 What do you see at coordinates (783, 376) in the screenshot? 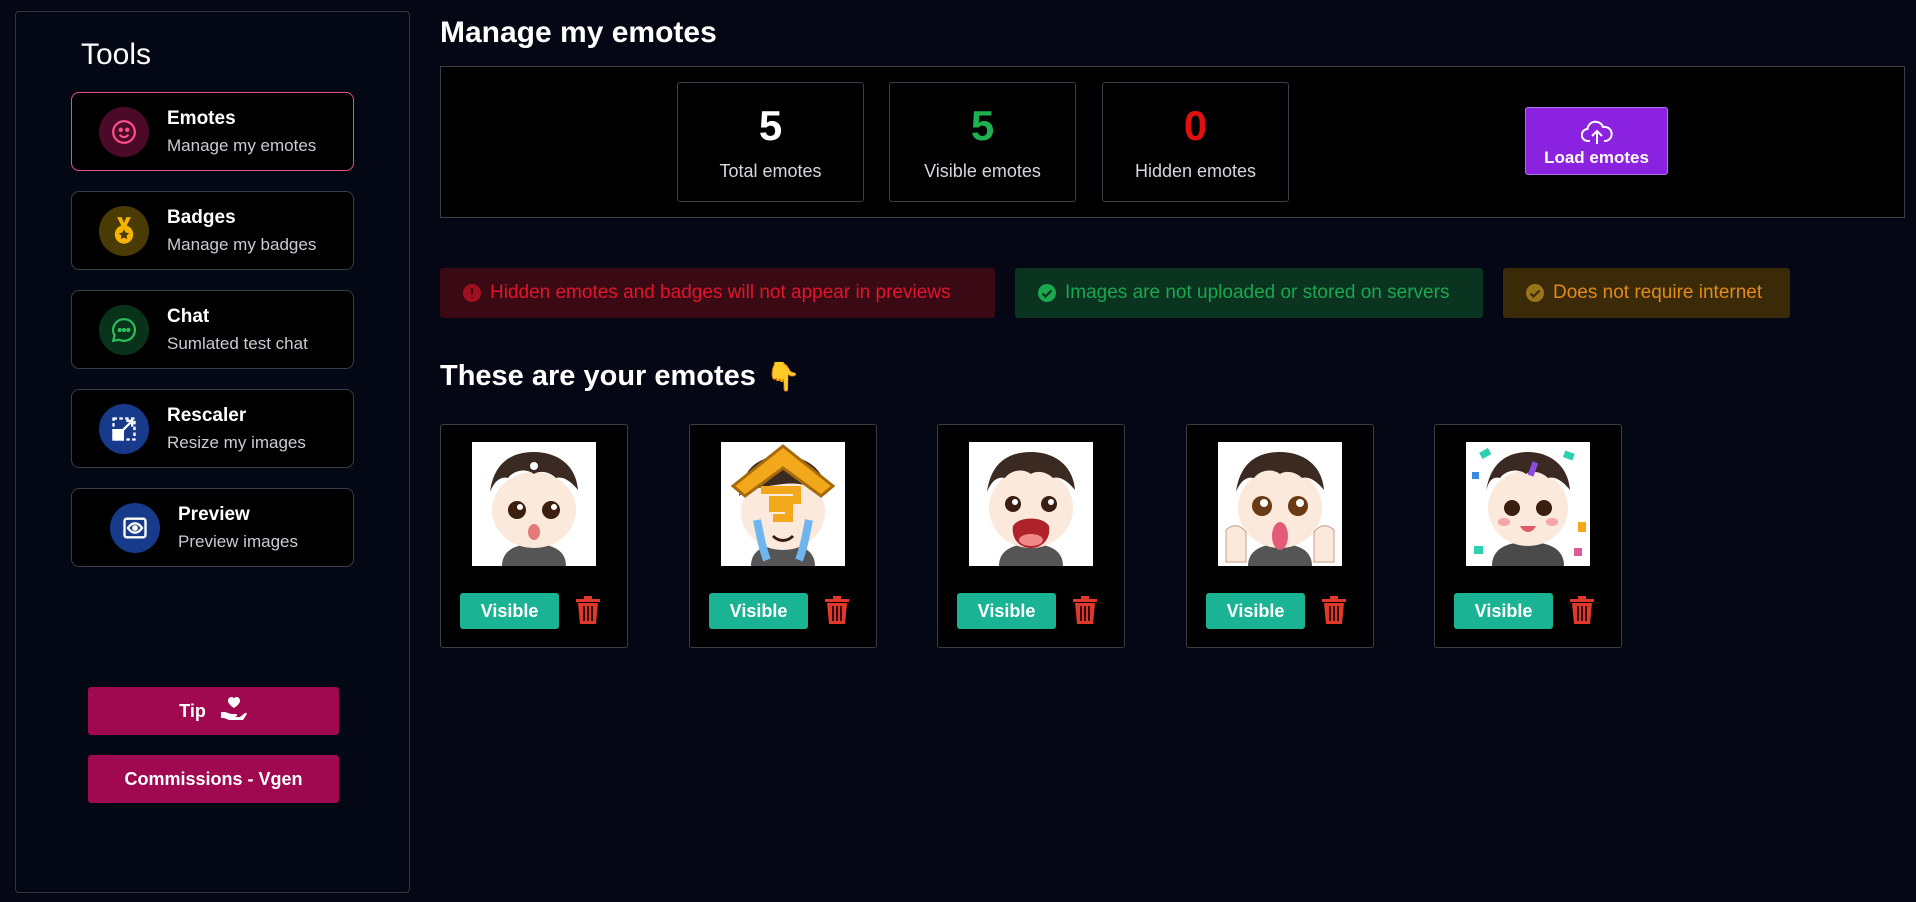
I see `pointing-down-emoji: 👇` at bounding box center [783, 376].